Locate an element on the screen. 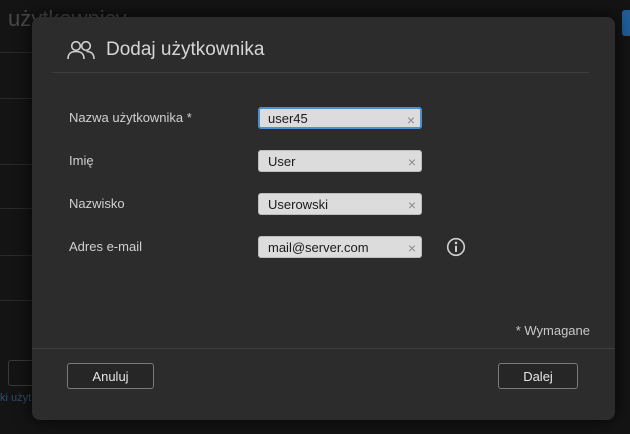 Image resolution: width=630 pixels, height=434 pixels. username-input is located at coordinates (340, 118).